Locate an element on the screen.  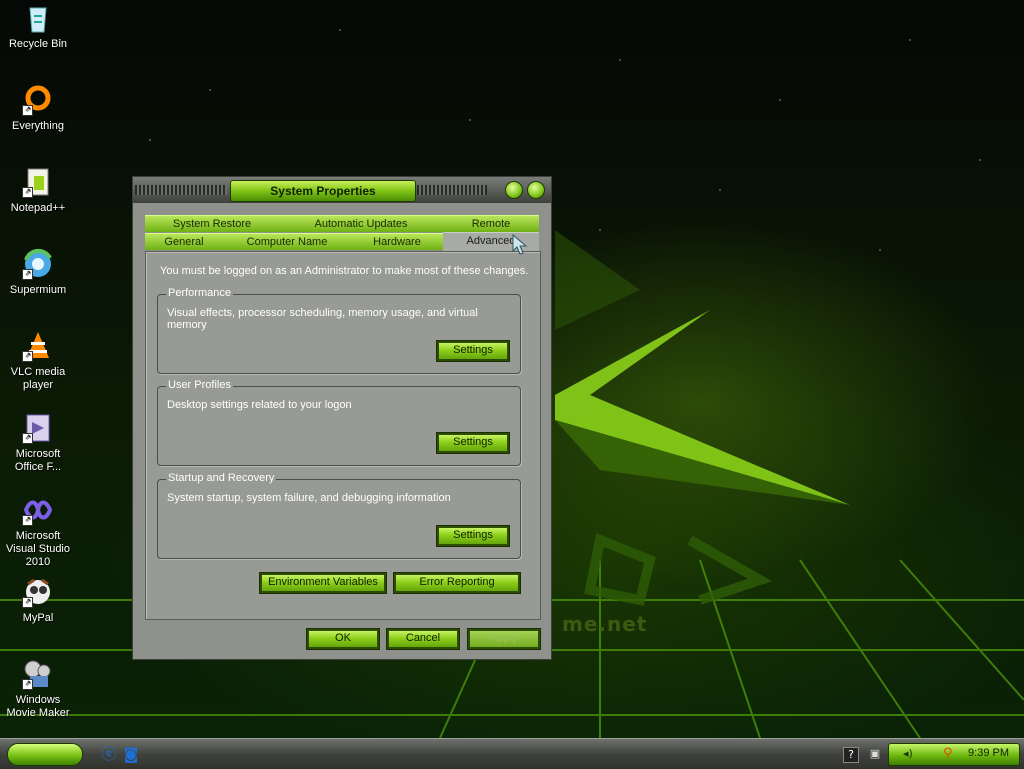
tab-row-back: System Restore Automatic Updates Remote is located at coordinates (342, 223).